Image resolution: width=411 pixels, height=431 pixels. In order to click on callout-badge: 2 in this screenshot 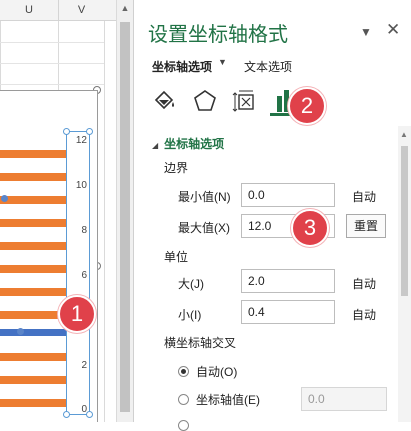, I will do `click(307, 106)`.